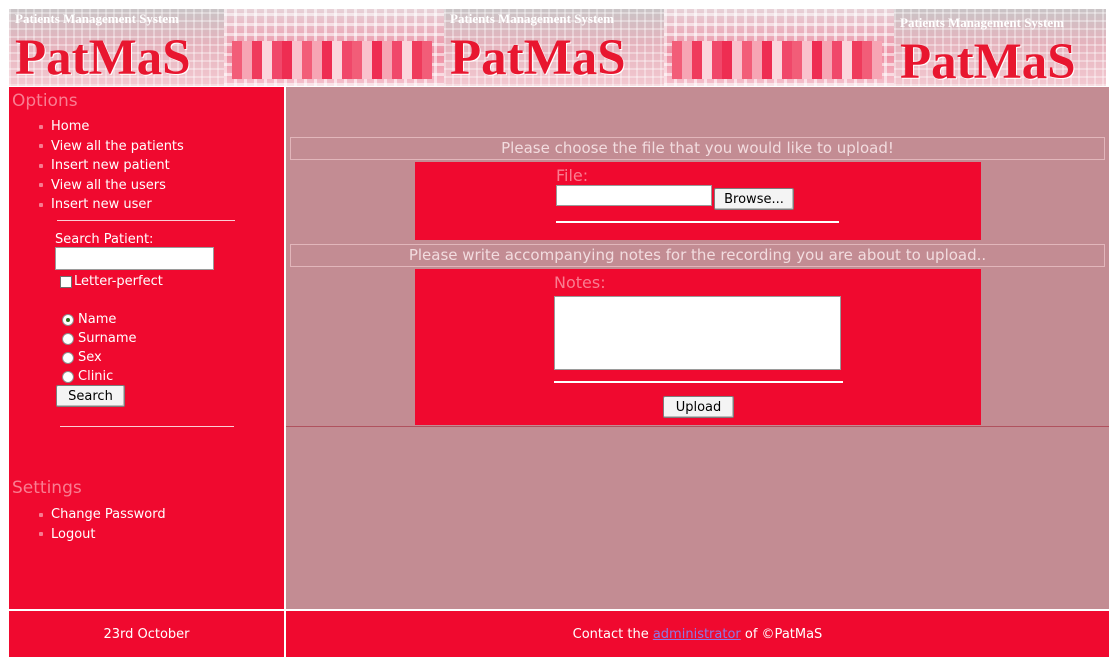 This screenshot has width=1109, height=657. I want to click on radio-sex-row: Sex, so click(82, 357).